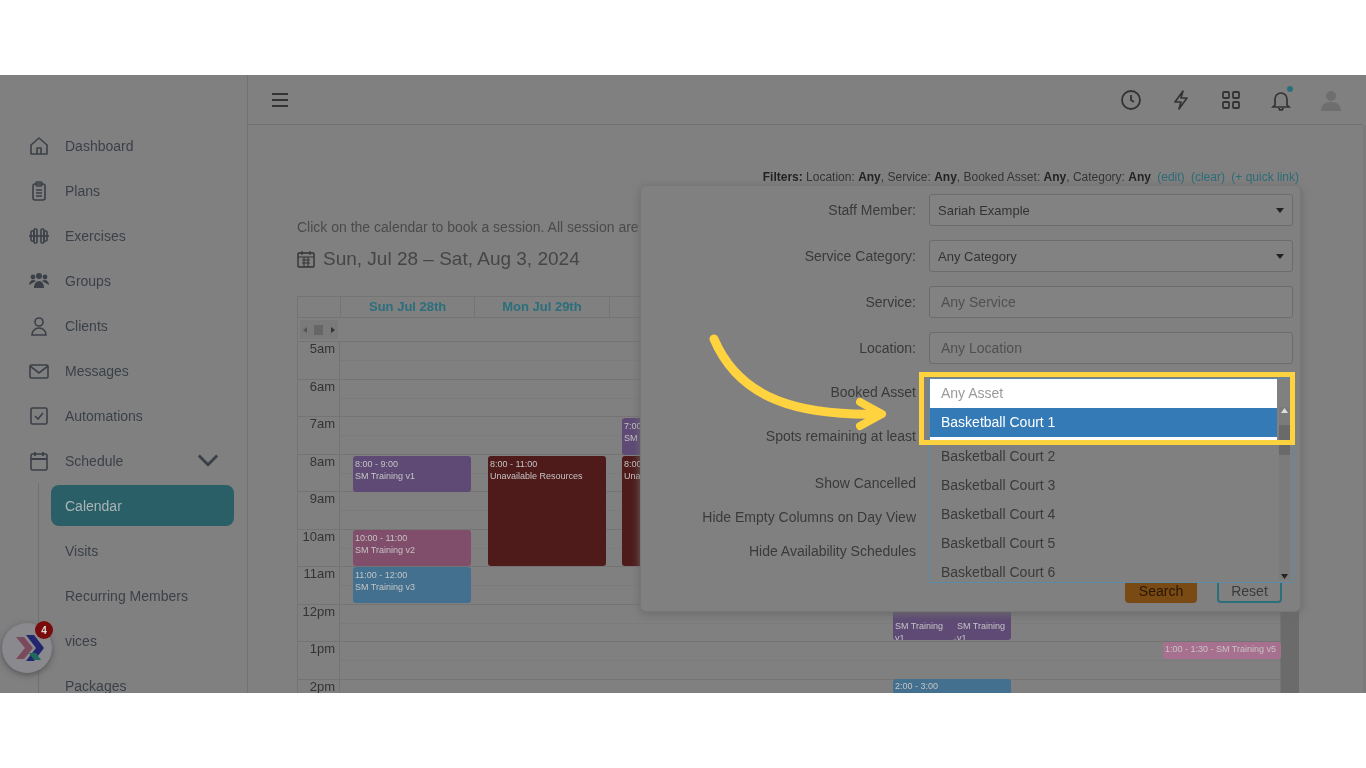 This screenshot has width=1366, height=768. I want to click on clock-icon, so click(1131, 99).